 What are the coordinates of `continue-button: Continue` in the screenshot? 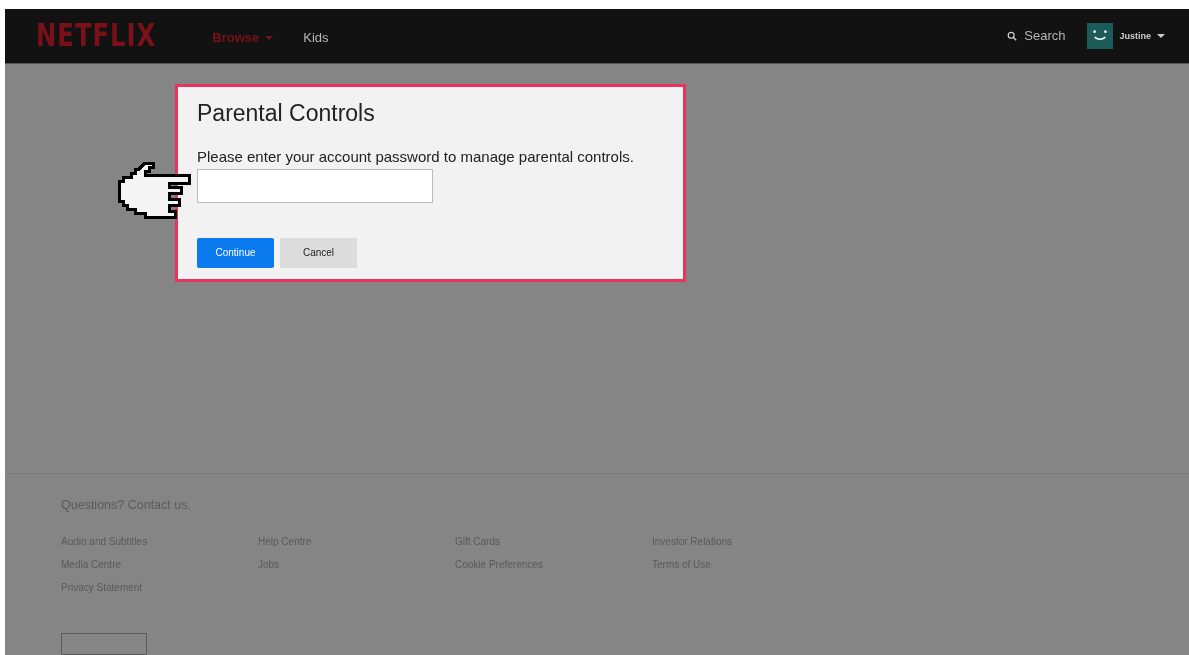 It's located at (235, 252).